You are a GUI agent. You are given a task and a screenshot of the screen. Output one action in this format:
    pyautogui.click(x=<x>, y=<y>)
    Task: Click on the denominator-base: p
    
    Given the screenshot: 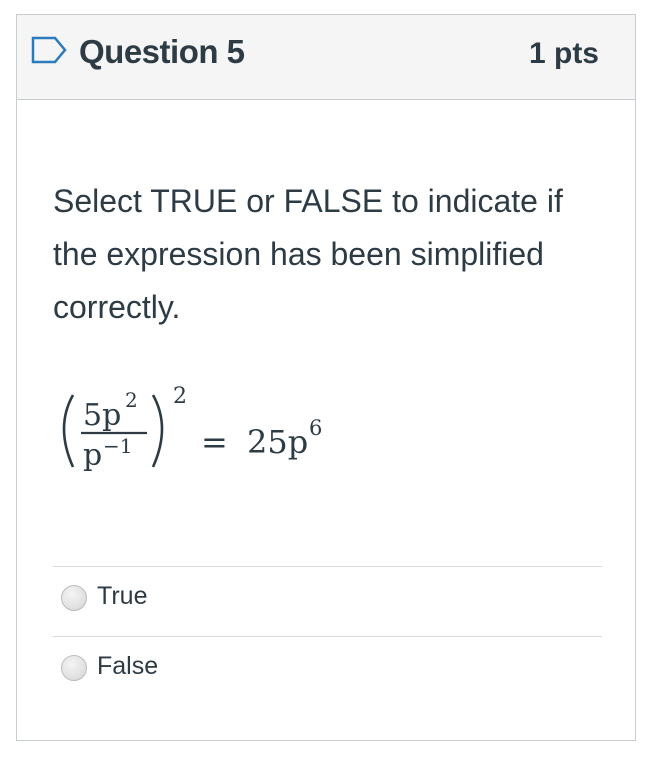 What is the action you would take?
    pyautogui.click(x=92, y=455)
    